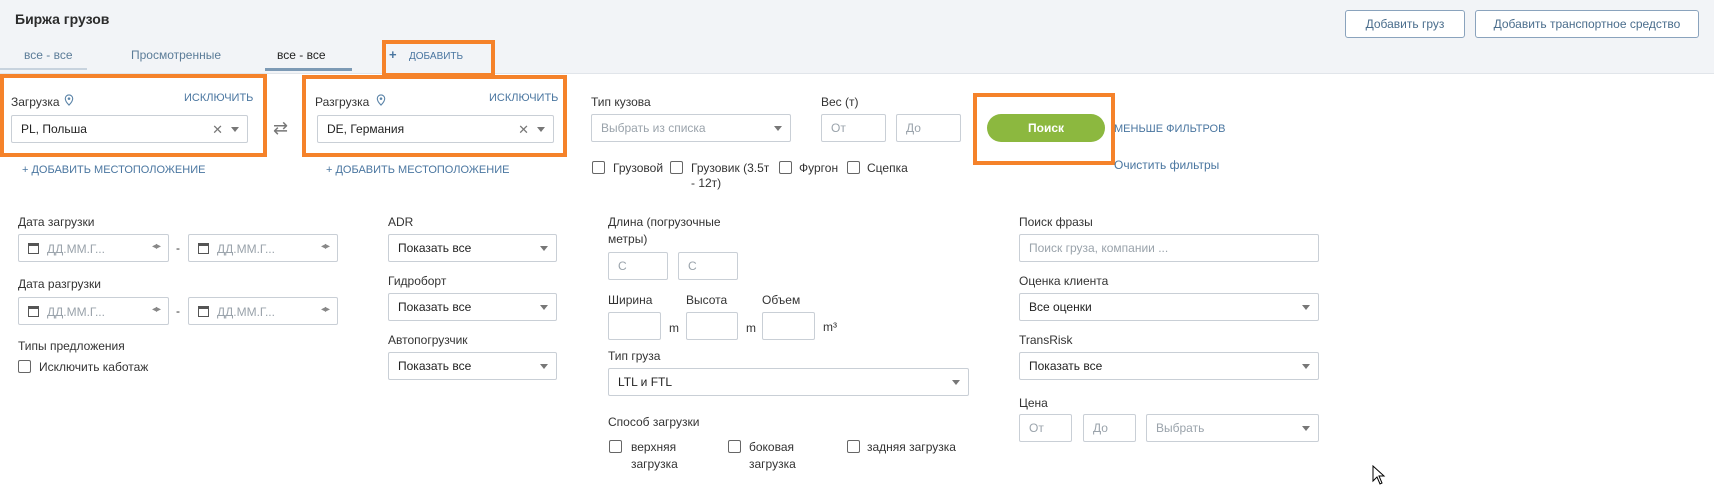  I want to click on top-loading-label-line1: верхняя, so click(654, 447).